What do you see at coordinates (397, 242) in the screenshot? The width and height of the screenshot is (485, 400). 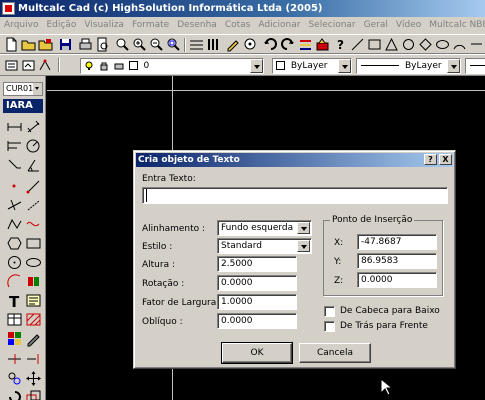 I see `x-coordinate-field: -47.8687` at bounding box center [397, 242].